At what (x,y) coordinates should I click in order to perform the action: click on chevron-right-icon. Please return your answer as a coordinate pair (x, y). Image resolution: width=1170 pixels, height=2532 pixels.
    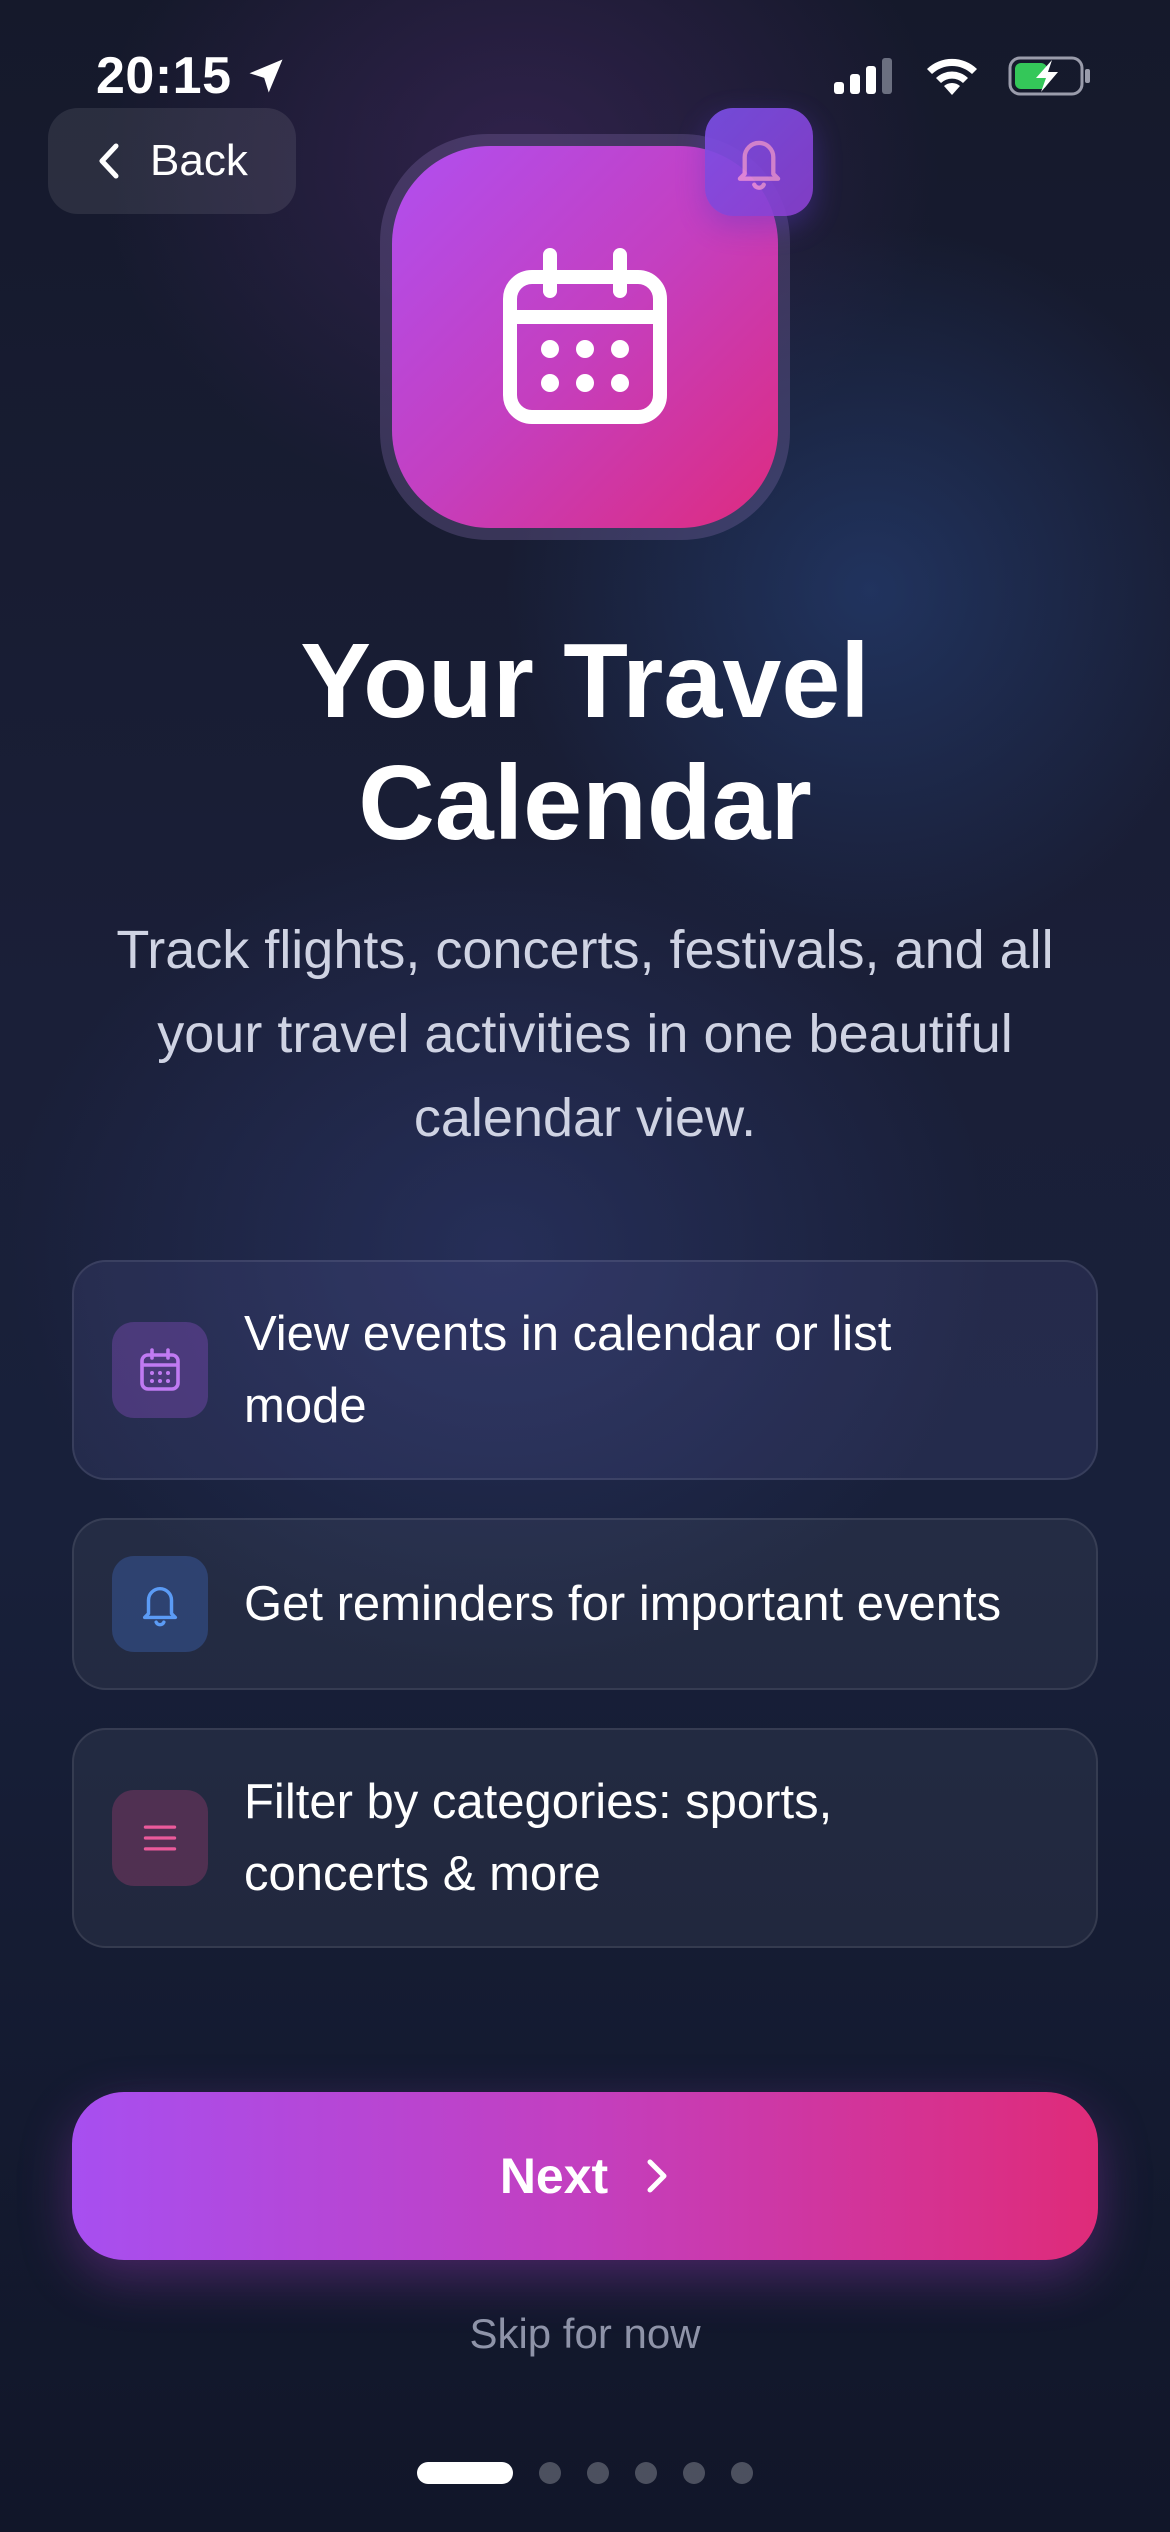
    Looking at the image, I should click on (657, 2176).